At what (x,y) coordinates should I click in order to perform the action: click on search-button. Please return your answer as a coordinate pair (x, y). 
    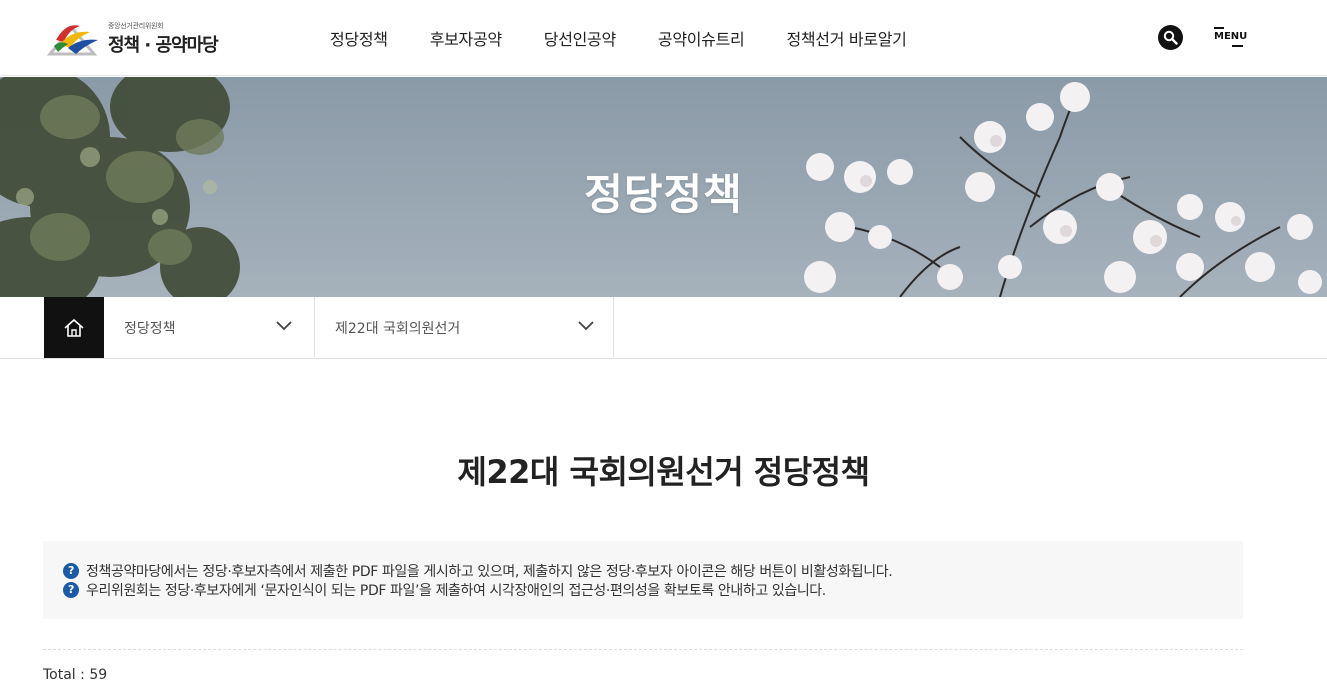
    Looking at the image, I should click on (1170, 37).